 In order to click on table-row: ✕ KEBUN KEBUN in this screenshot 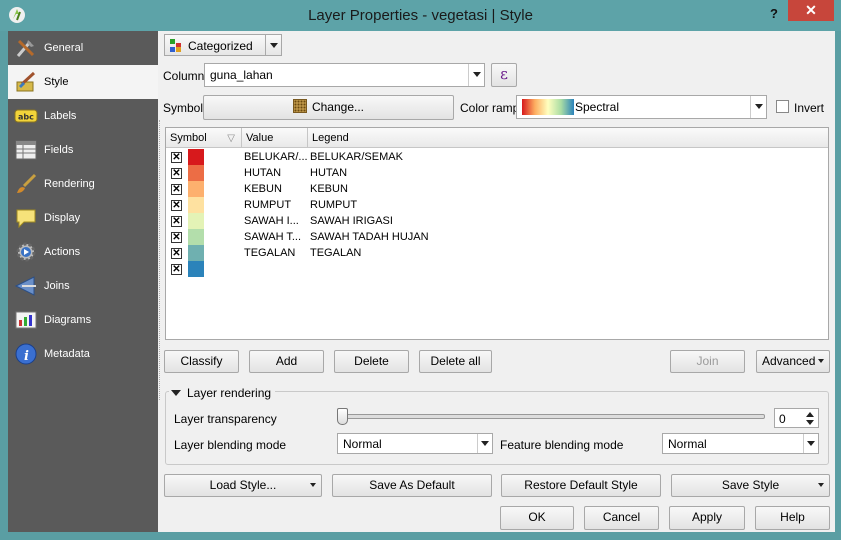, I will do `click(497, 189)`.